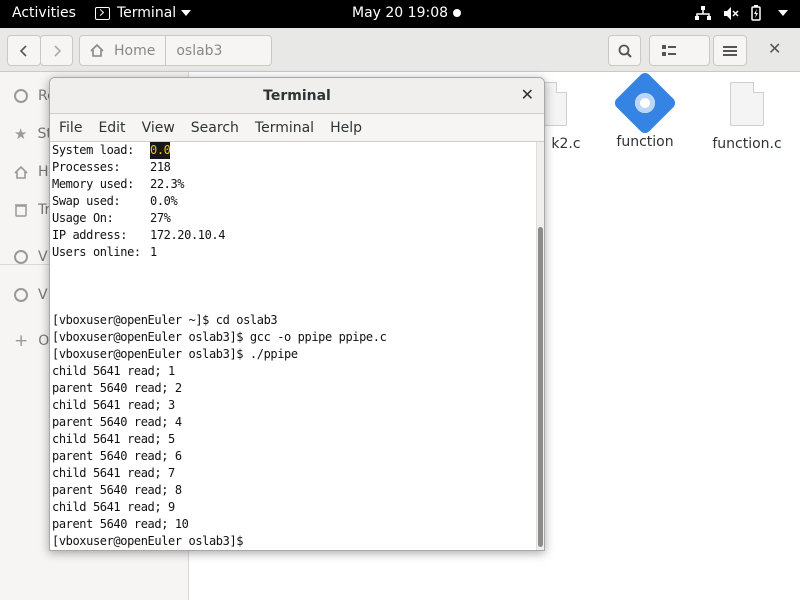 Image resolution: width=800 pixels, height=600 pixels. What do you see at coordinates (33, 295) in the screenshot?
I see `sidebar-item-volume-2: VI` at bounding box center [33, 295].